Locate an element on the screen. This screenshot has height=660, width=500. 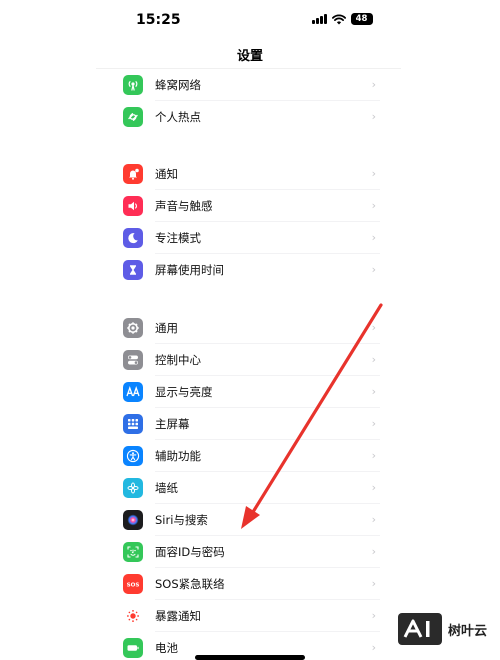
battery-icon is located at coordinates (133, 648).